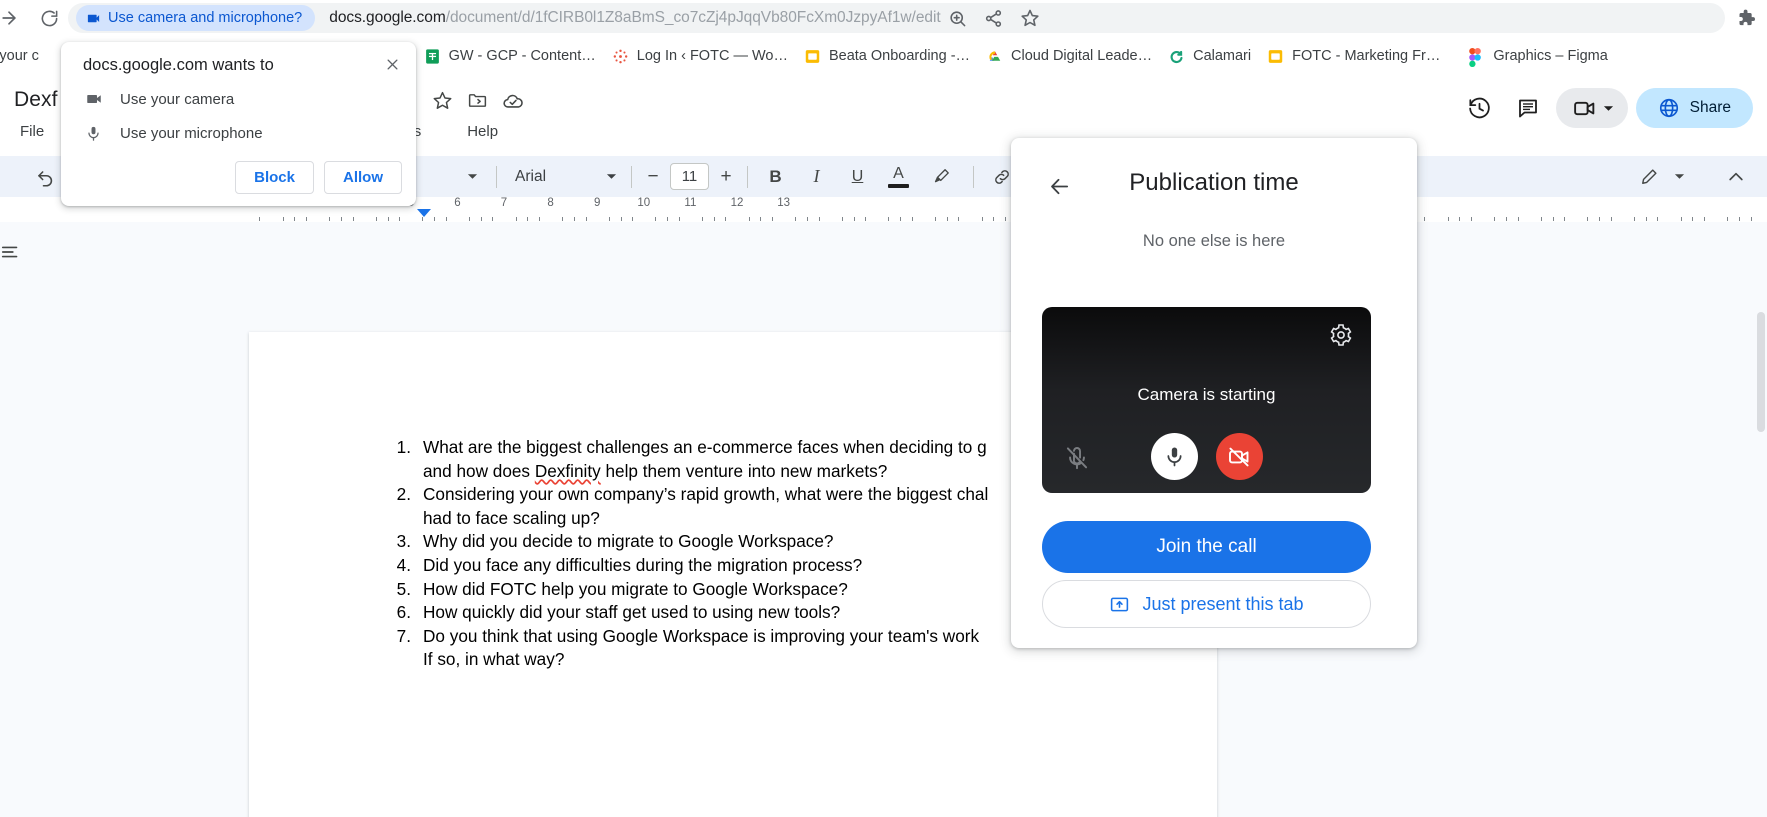 This screenshot has height=817, width=1767. Describe the element at coordinates (1735, 176) in the screenshot. I see `chevron-up-icon` at that location.